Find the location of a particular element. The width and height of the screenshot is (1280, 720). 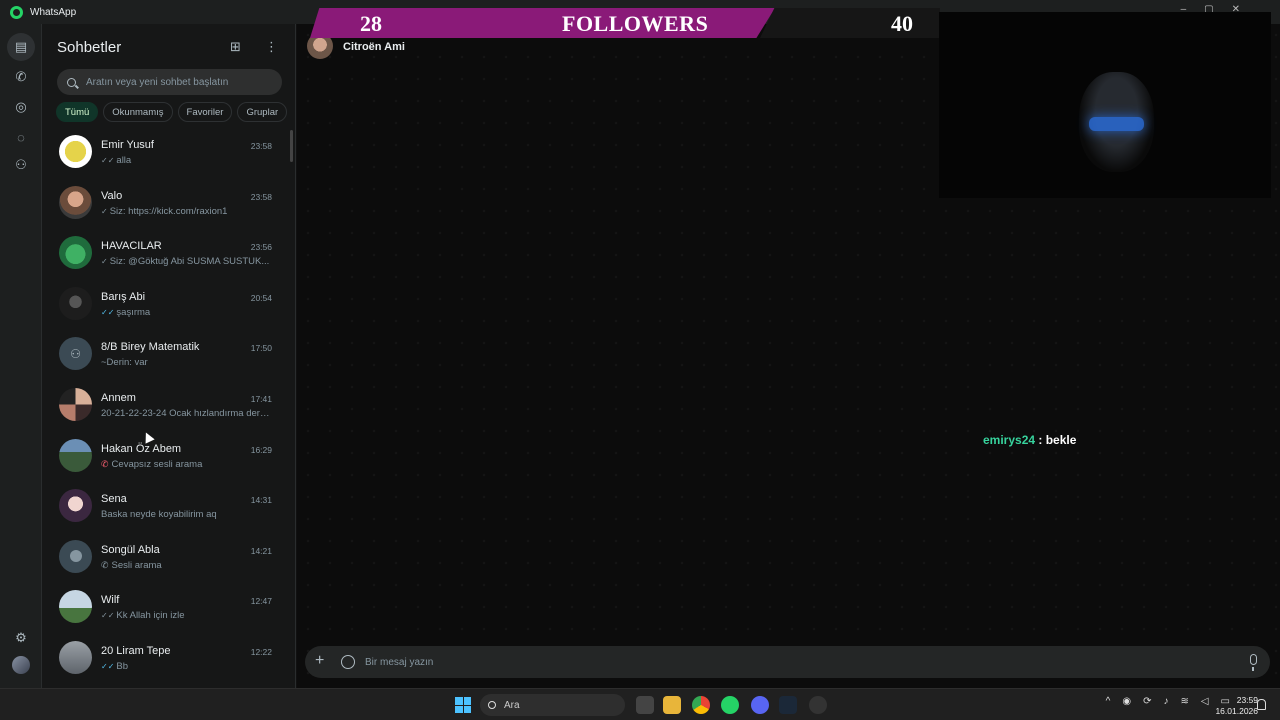

panel-title: Sohbetler is located at coordinates (89, 47).